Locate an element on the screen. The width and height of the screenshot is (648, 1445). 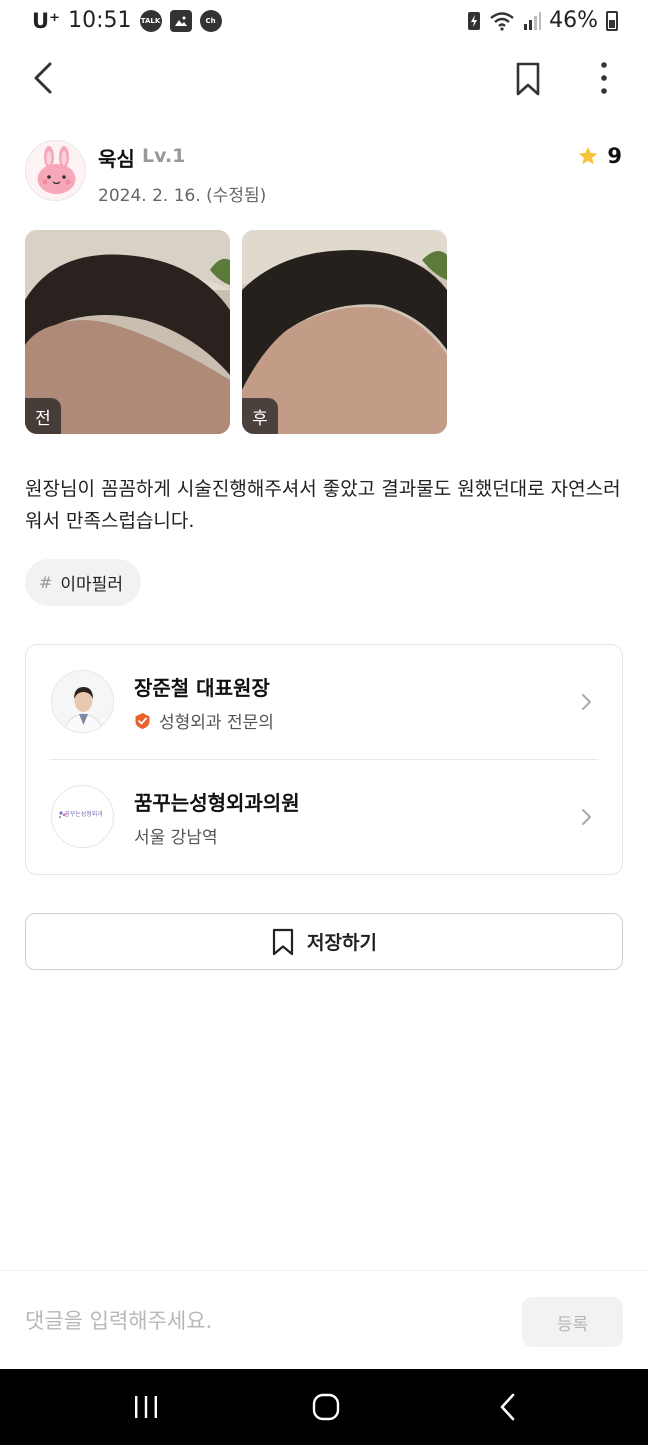
battery-percent: 46% is located at coordinates (573, 20).